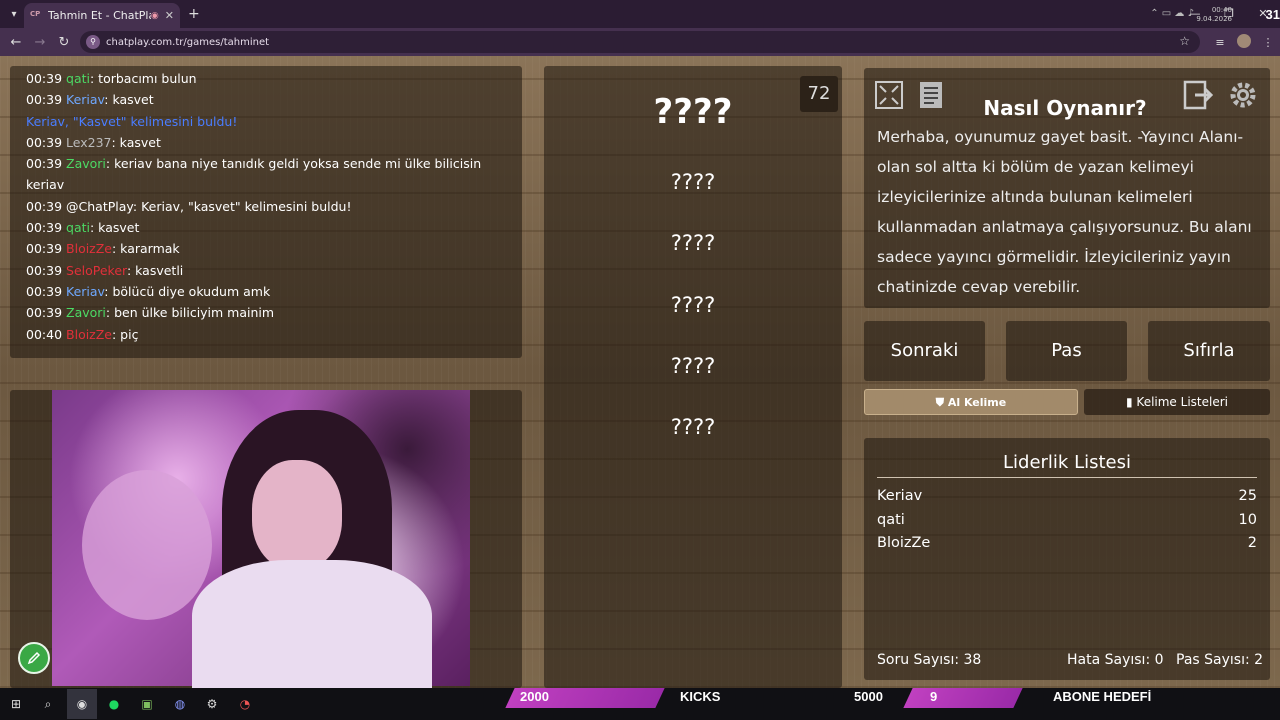  I want to click on chat-username: Lex237, so click(88, 142).